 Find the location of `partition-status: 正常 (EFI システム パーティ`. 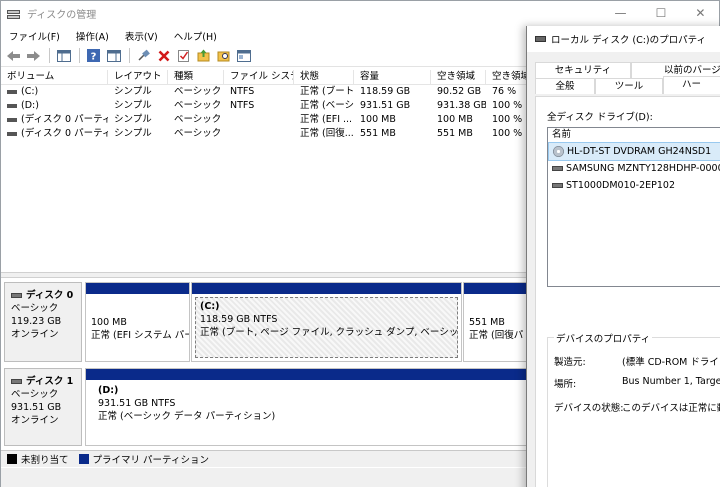

partition-status: 正常 (EFI システム パーティ is located at coordinates (140, 335).